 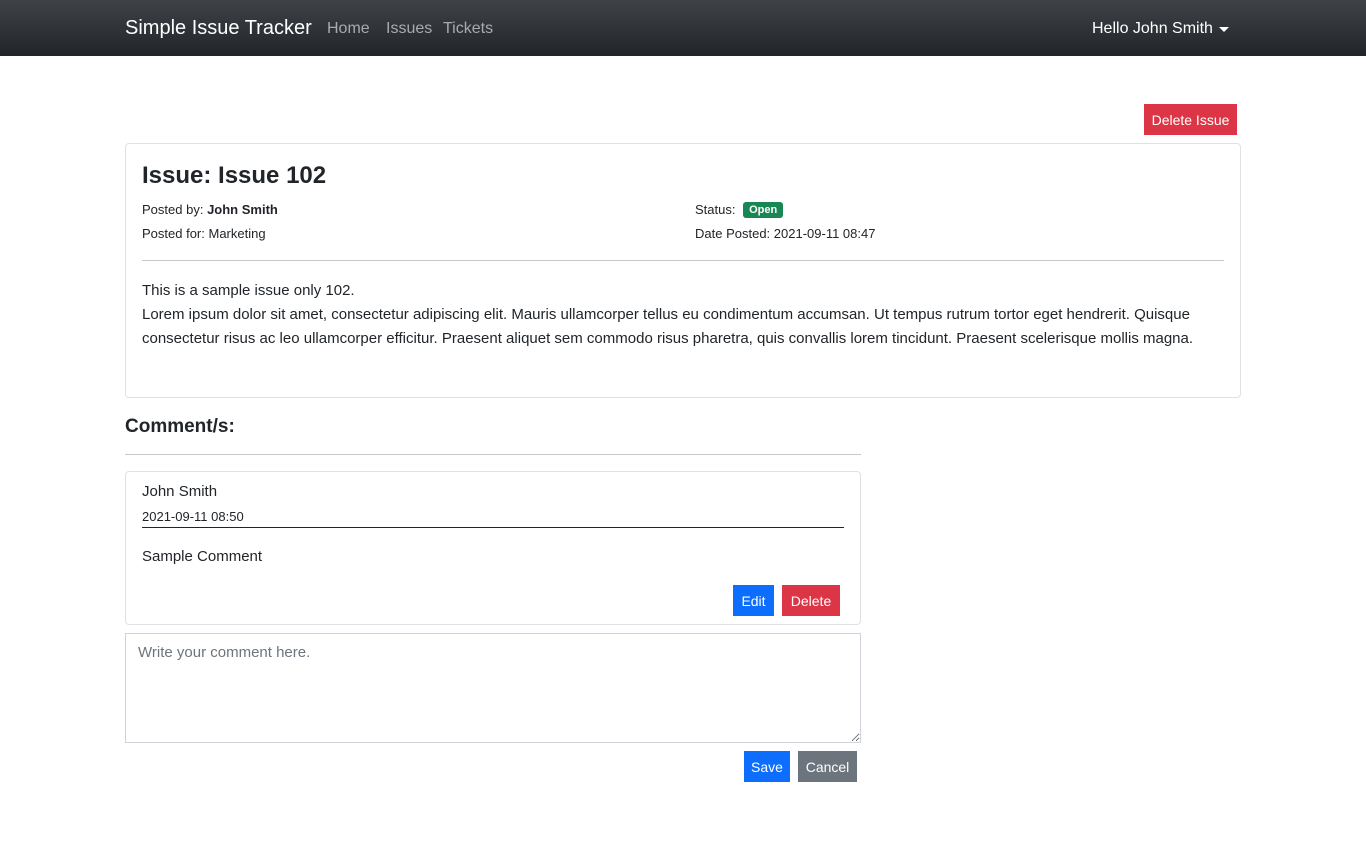 I want to click on comments-divider, so click(x=493, y=454).